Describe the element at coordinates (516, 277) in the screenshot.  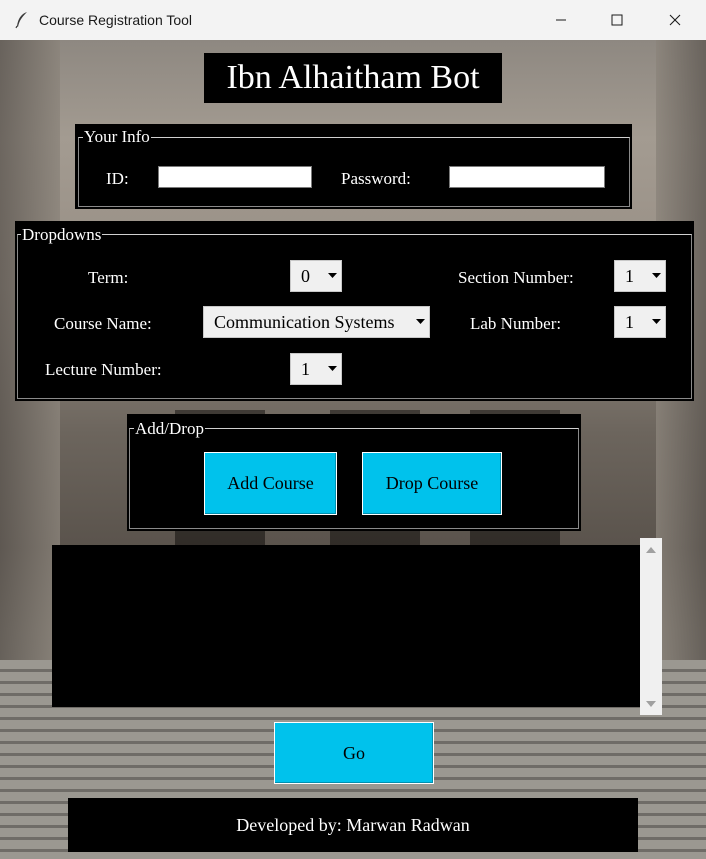
I see `section-number-label: Section Number:` at that location.